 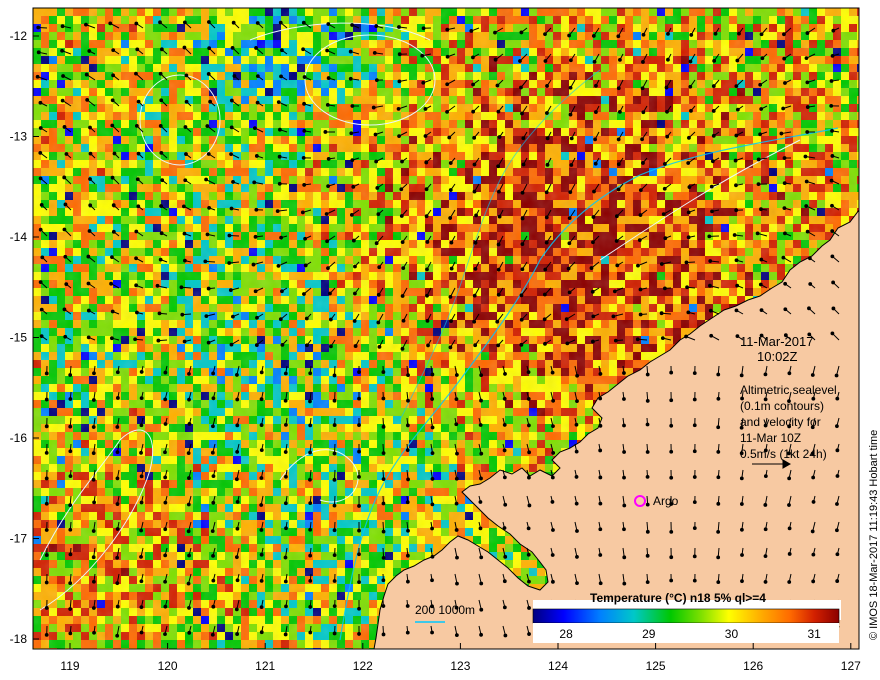 What do you see at coordinates (732, 634) in the screenshot?
I see `colorbar-tick-label: 30` at bounding box center [732, 634].